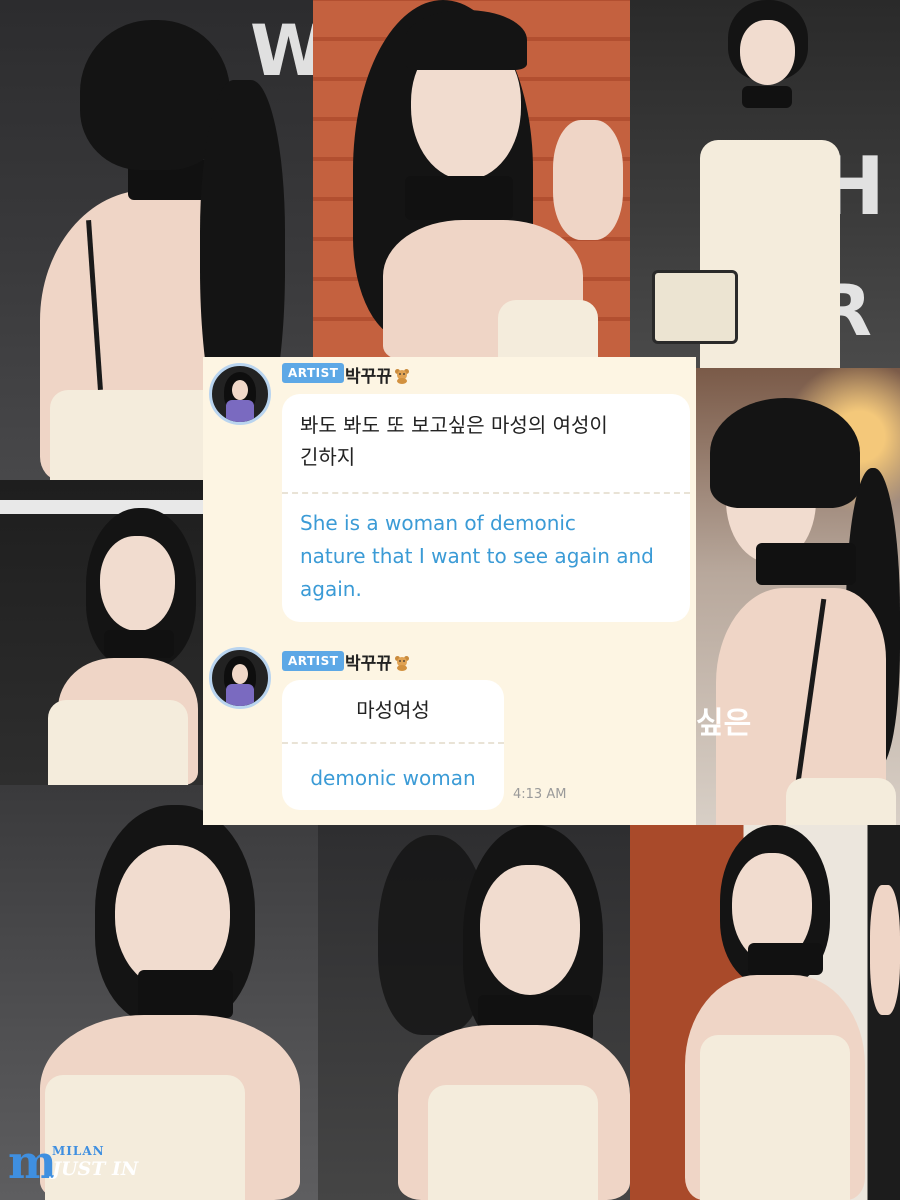  What do you see at coordinates (765, 184) in the screenshot?
I see `photo-full-dress-bag: H R` at bounding box center [765, 184].